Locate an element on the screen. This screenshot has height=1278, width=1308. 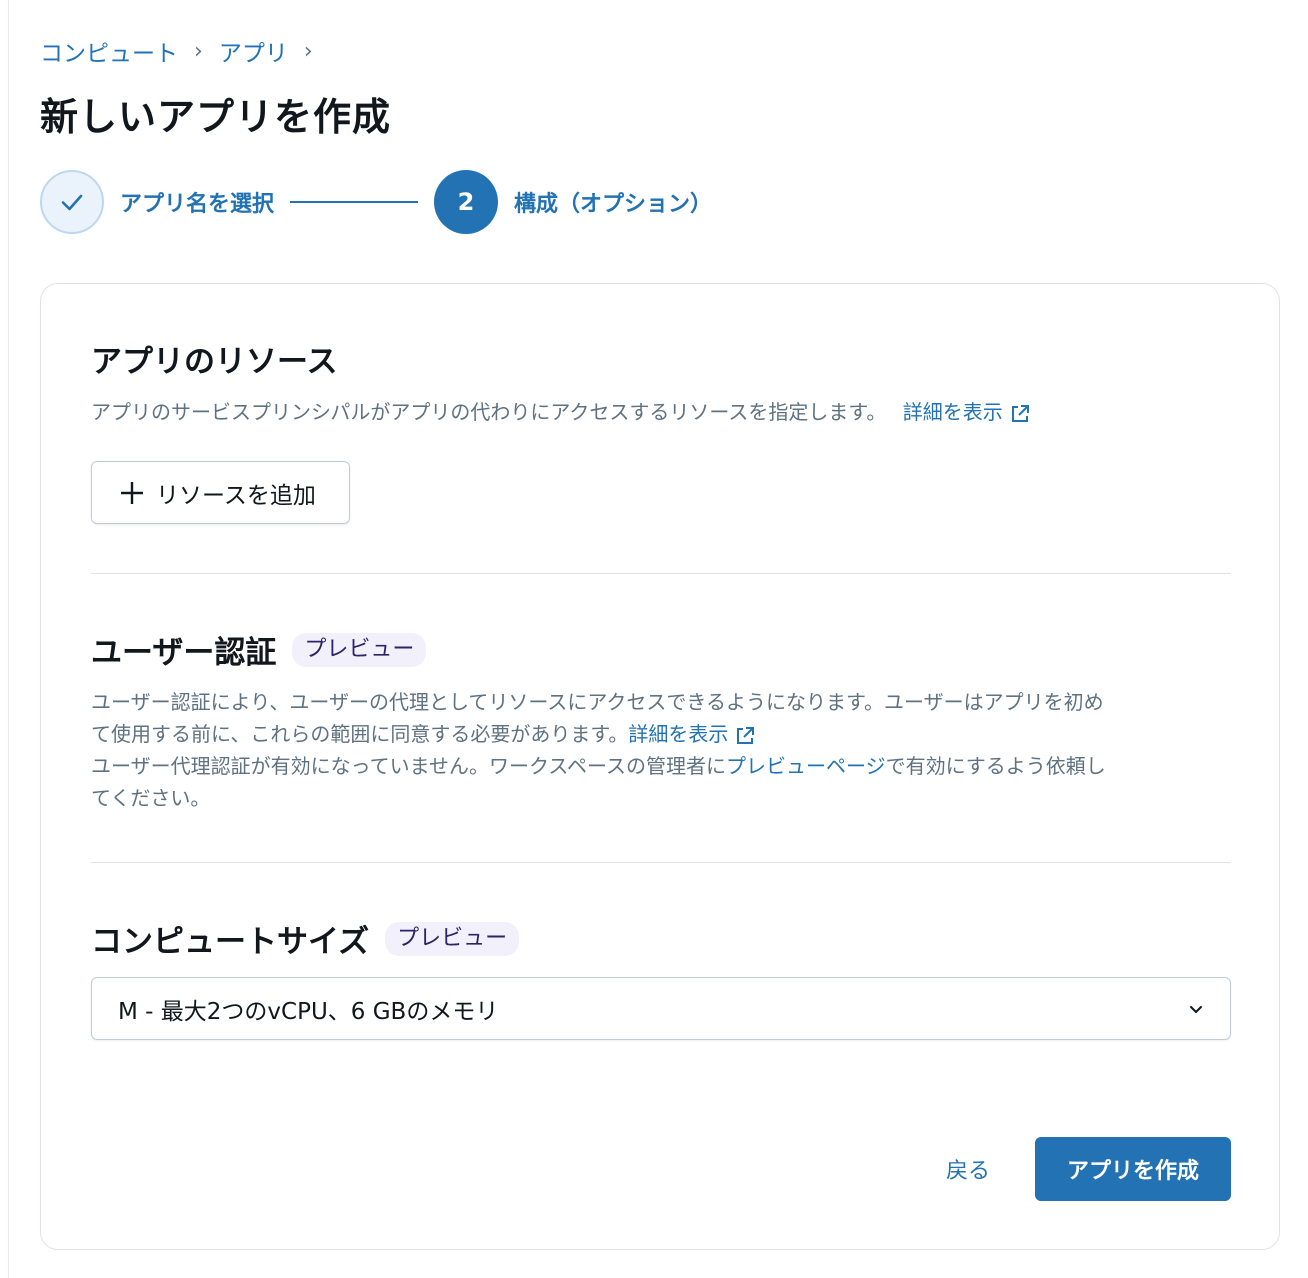
check-icon is located at coordinates (72, 202).